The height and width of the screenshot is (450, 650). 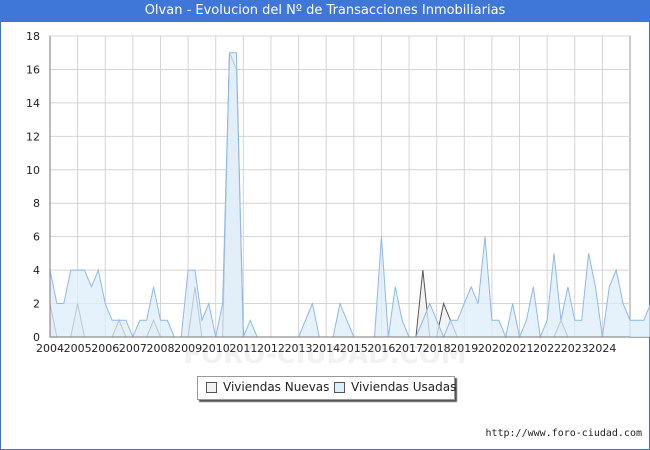 I want to click on y-tick-label: 18, so click(x=33, y=36).